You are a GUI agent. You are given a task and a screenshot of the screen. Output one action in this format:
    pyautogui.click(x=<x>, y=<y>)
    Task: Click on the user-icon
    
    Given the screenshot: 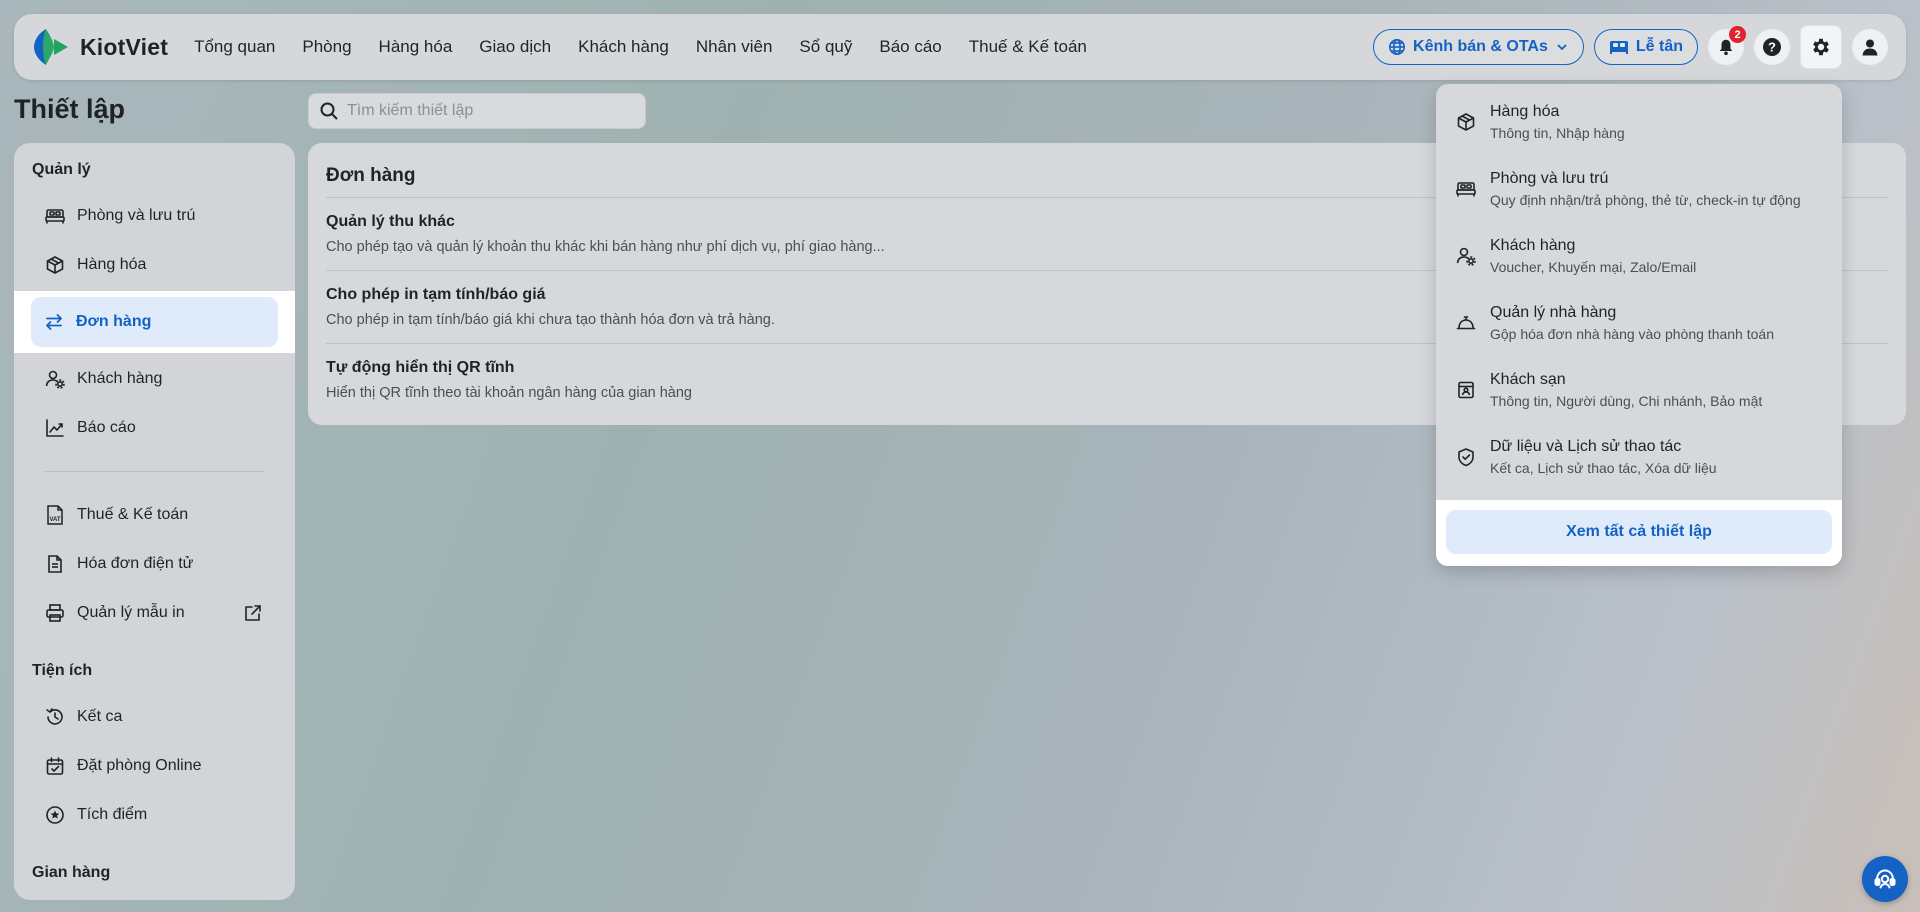 What is the action you would take?
    pyautogui.click(x=1870, y=47)
    